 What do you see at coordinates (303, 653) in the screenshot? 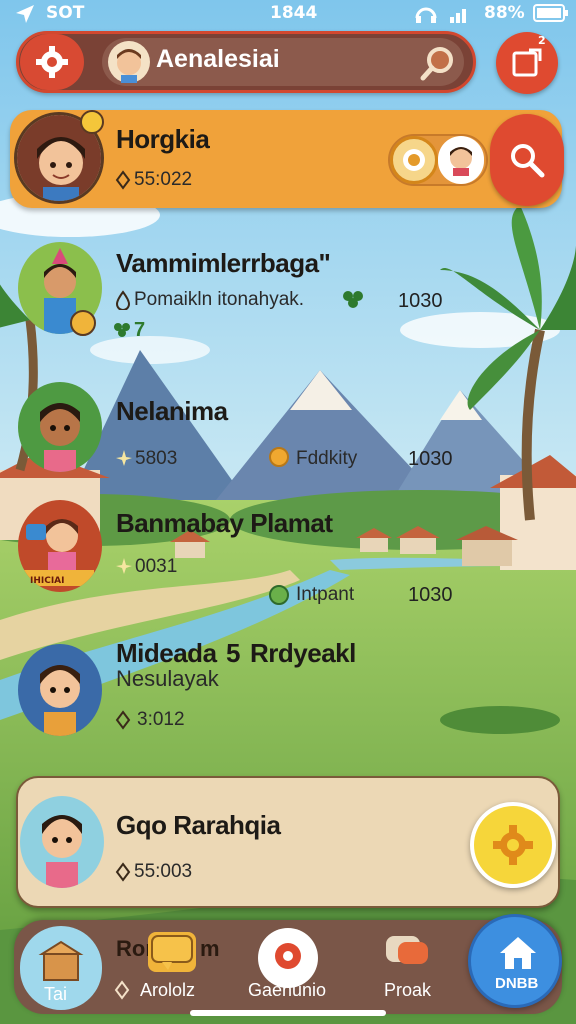
I see `list-item-name-secondary: Rrdyeakl` at bounding box center [303, 653].